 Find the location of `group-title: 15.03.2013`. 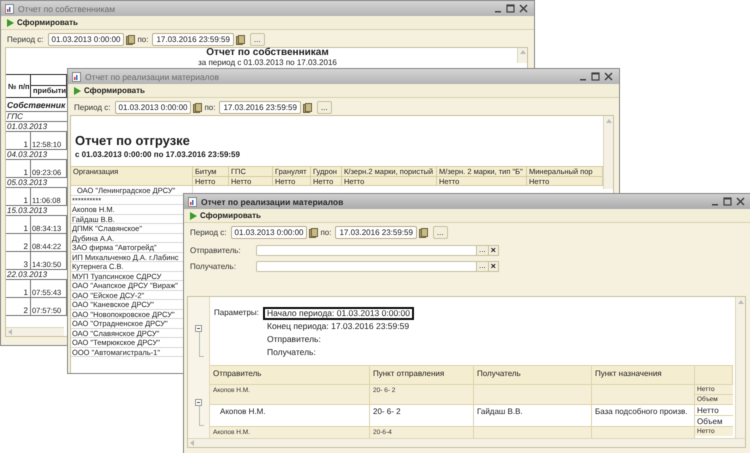

group-title: 15.03.2013 is located at coordinates (27, 210).